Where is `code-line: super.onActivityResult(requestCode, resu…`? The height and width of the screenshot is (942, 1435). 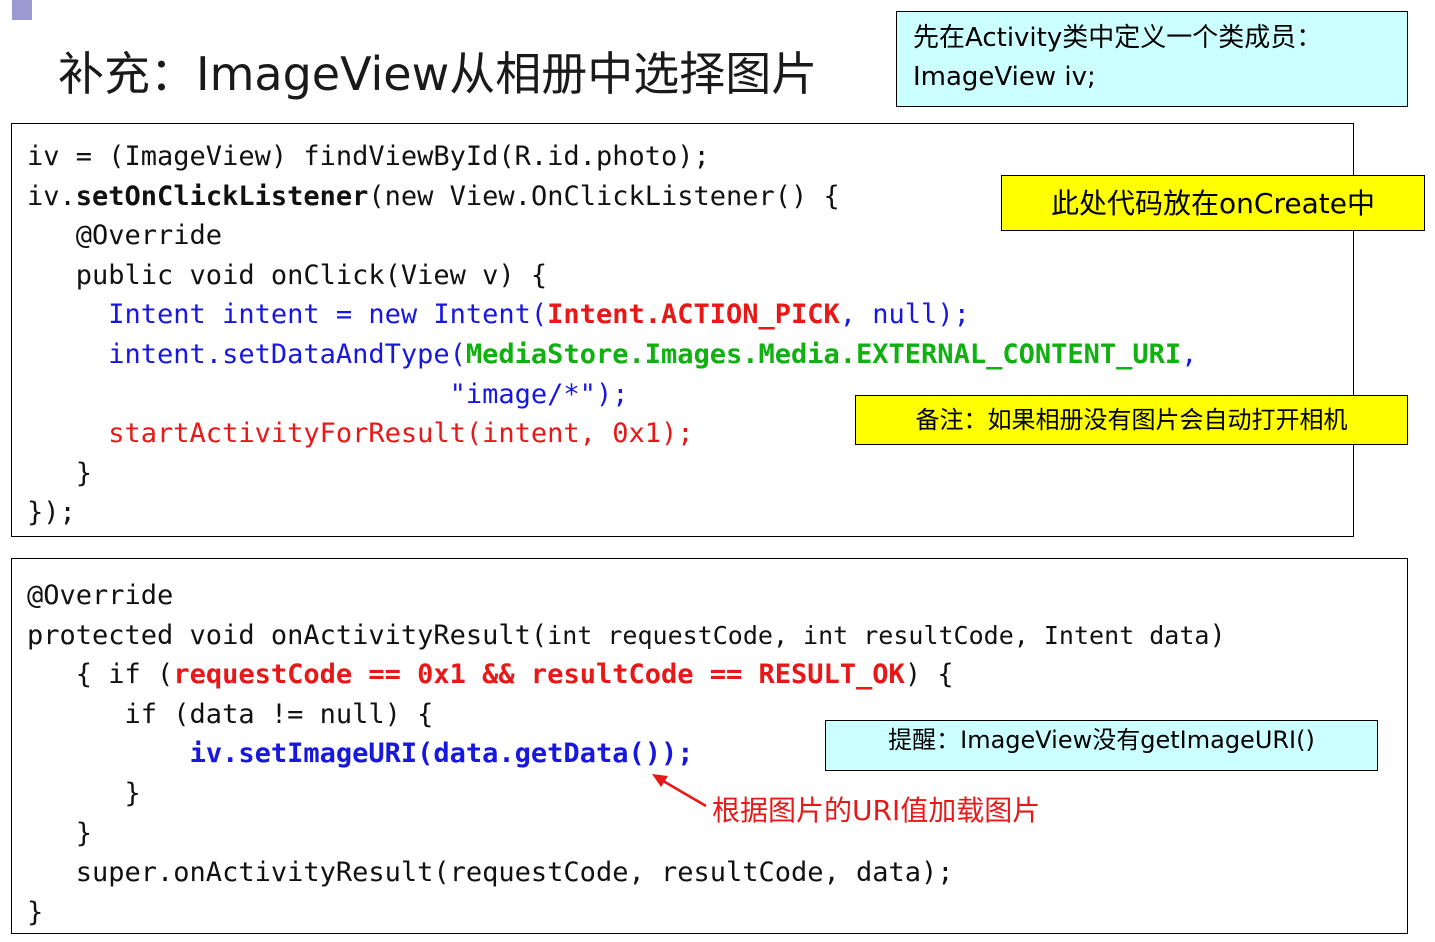
code-line: super.onActivityResult(requestCode, resu… is located at coordinates (490, 873).